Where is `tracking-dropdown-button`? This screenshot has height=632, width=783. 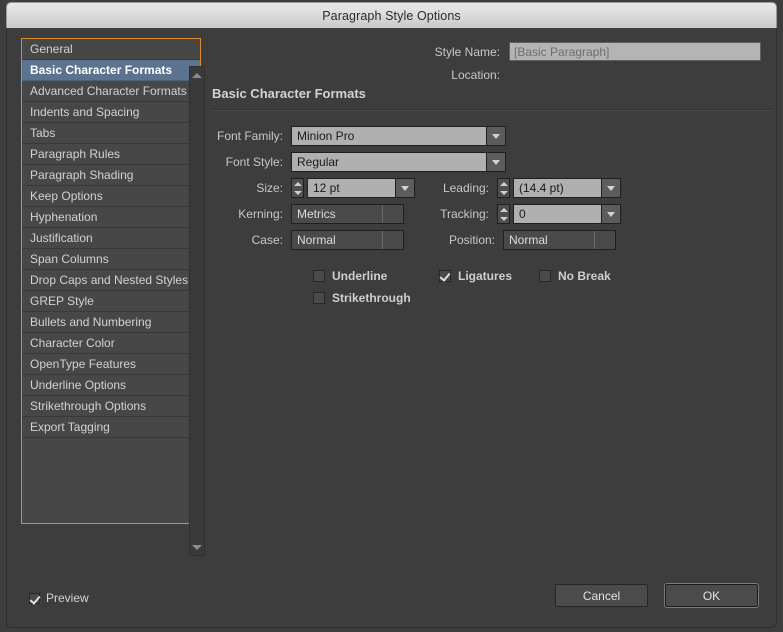 tracking-dropdown-button is located at coordinates (611, 214).